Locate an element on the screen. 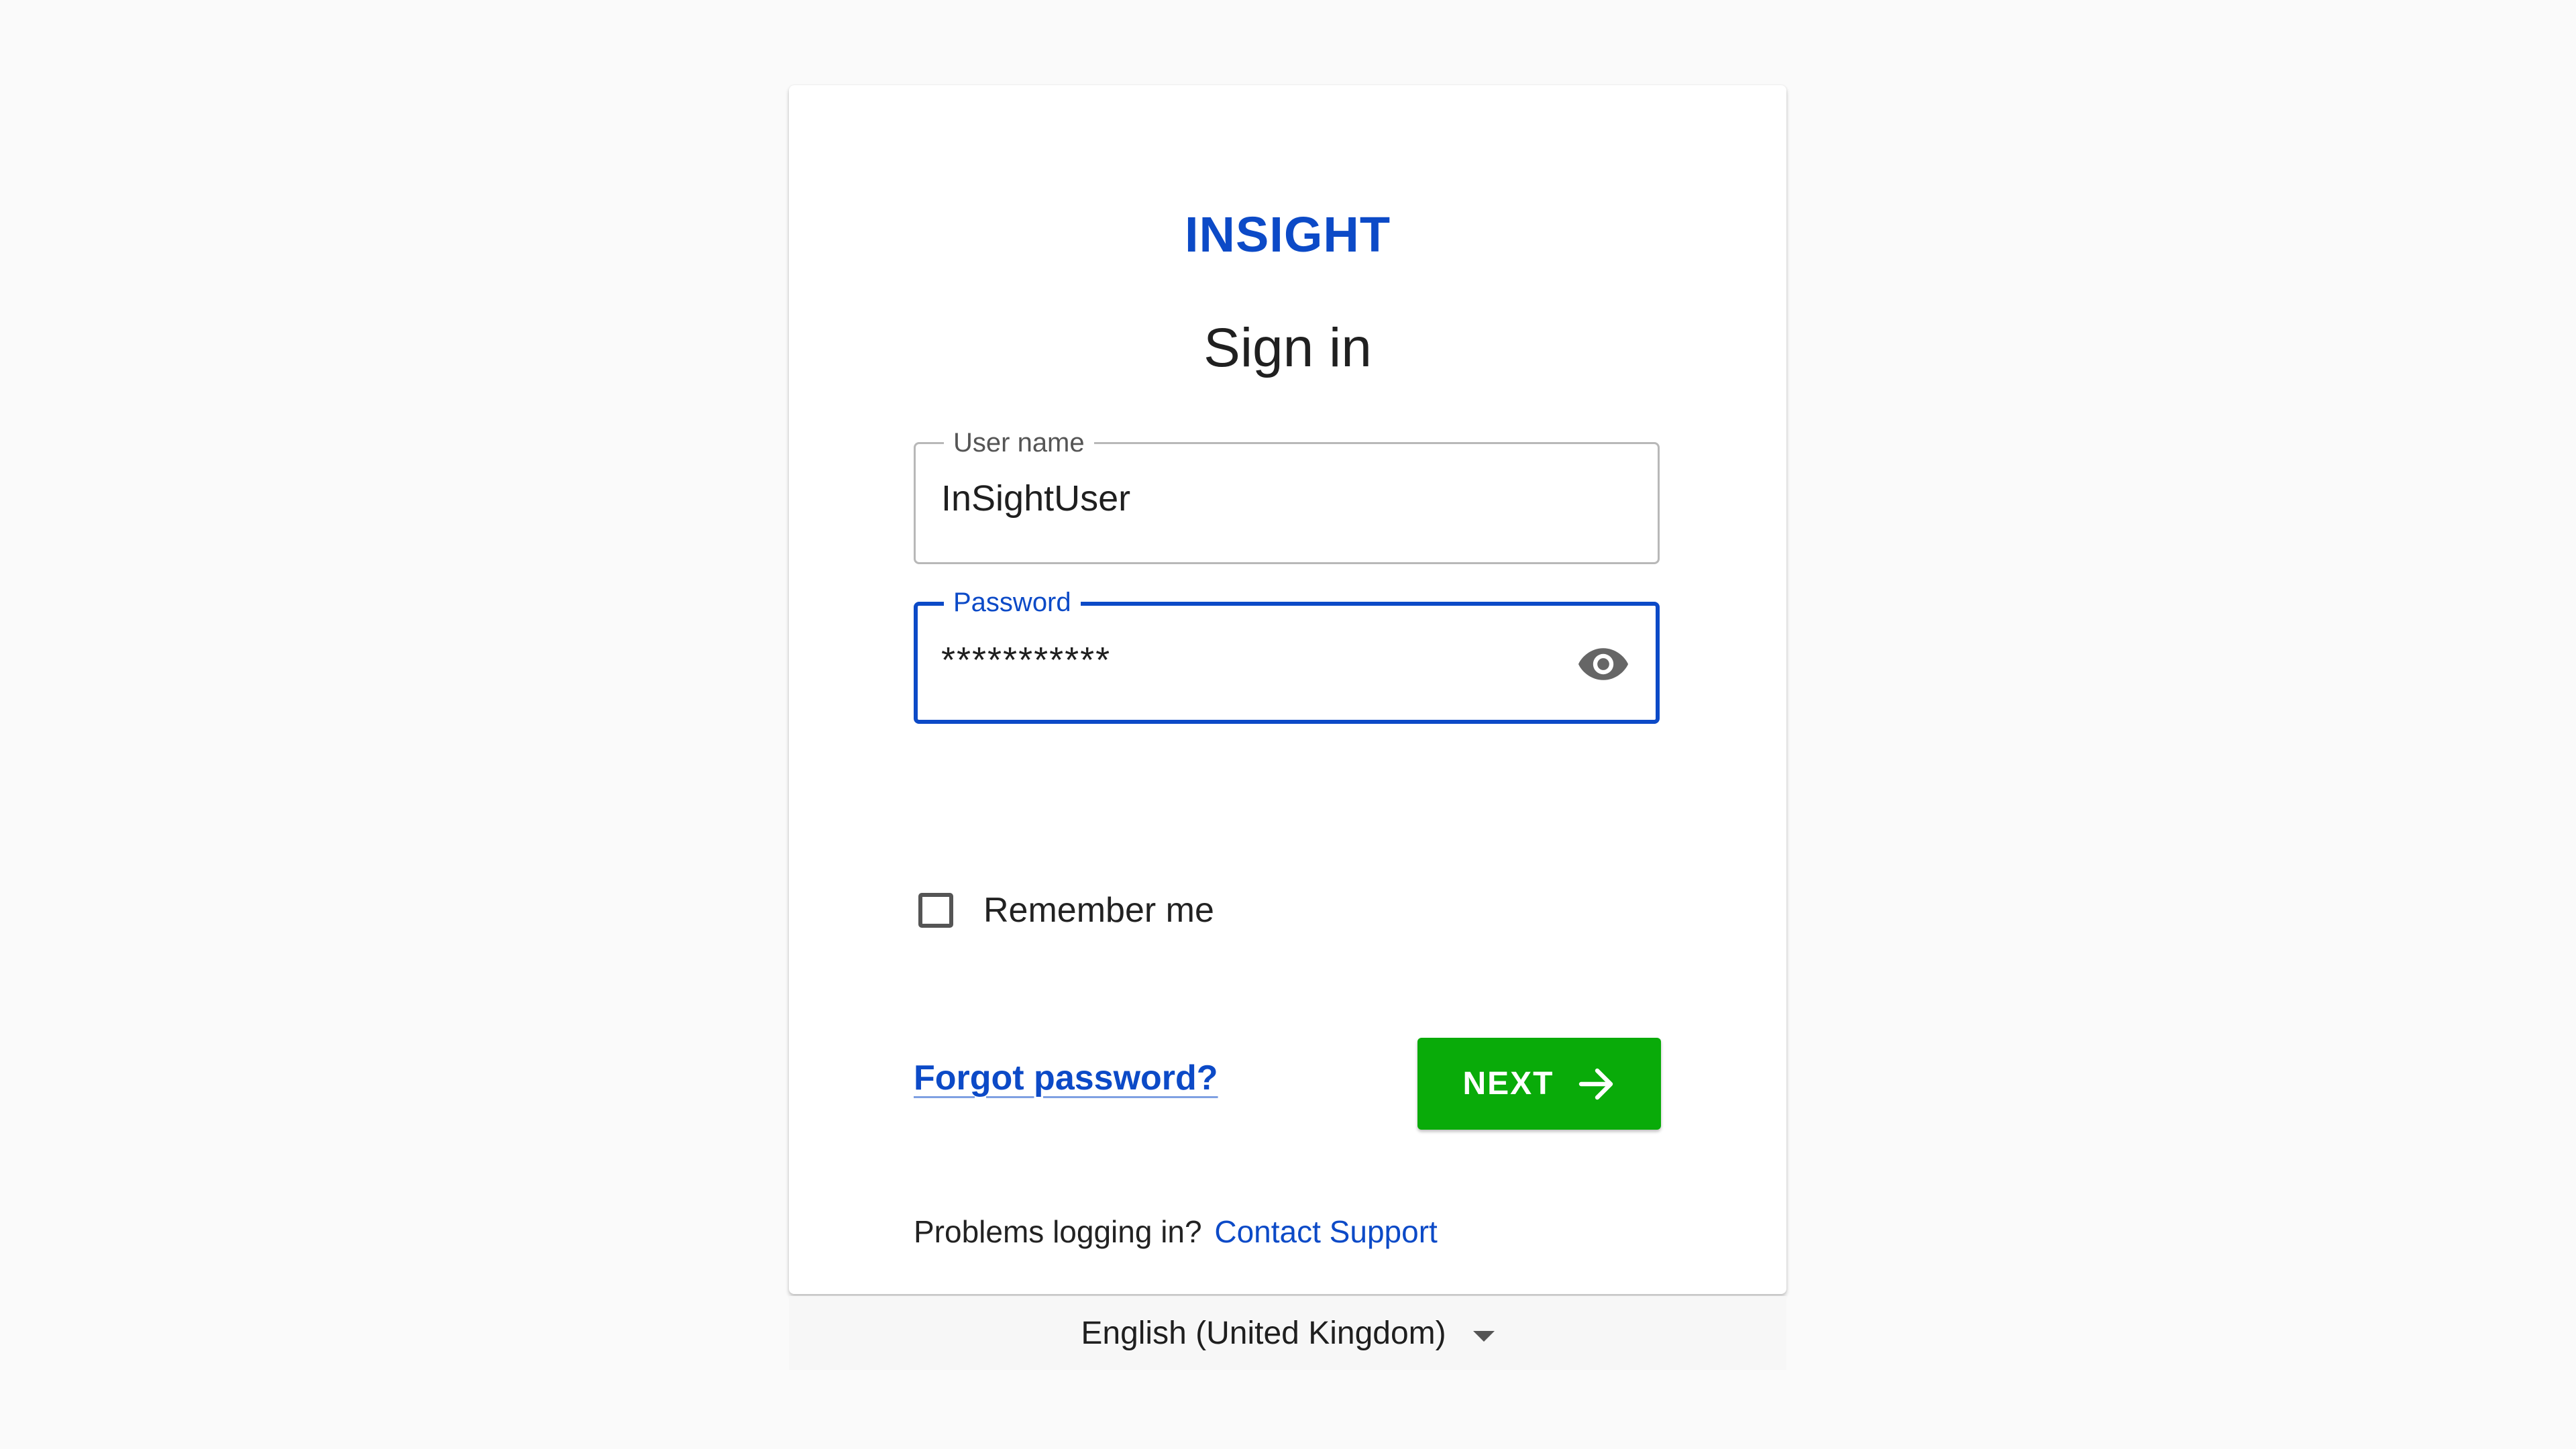 The width and height of the screenshot is (2576, 1449). remember-me-label: Remember me is located at coordinates (1098, 910).